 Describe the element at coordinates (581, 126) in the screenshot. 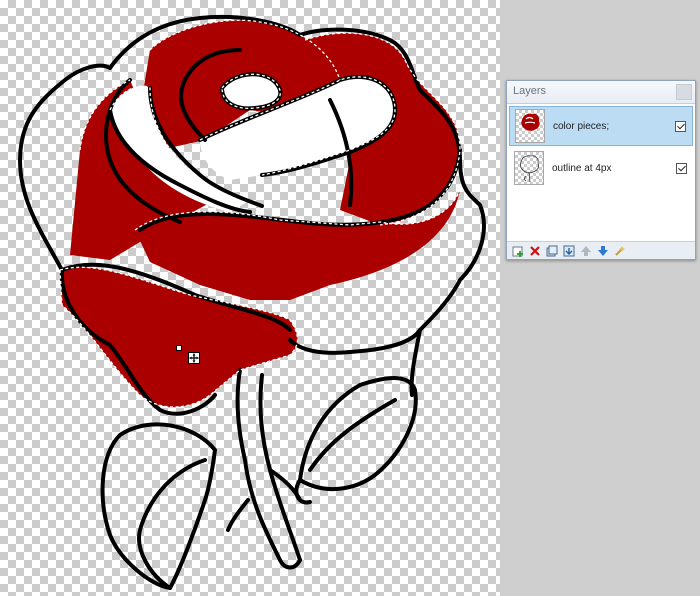

I see `layer-name: color pieces;` at that location.